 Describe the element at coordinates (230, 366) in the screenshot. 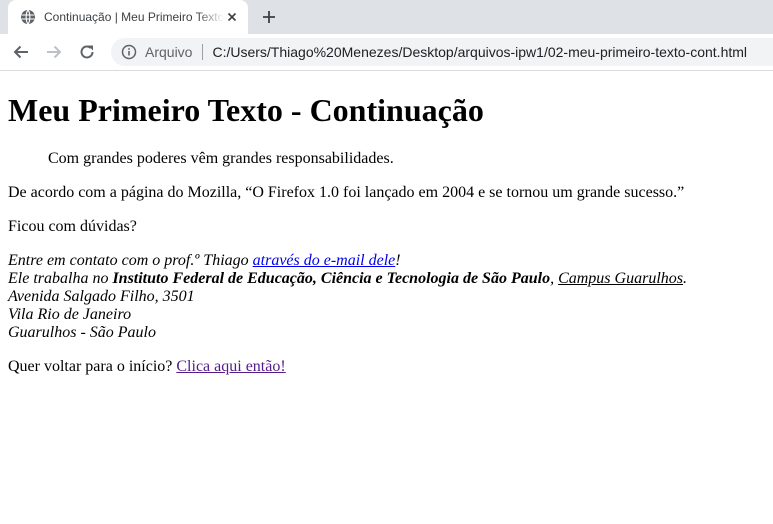

I see `back-link: Clica aqui então!` at that location.